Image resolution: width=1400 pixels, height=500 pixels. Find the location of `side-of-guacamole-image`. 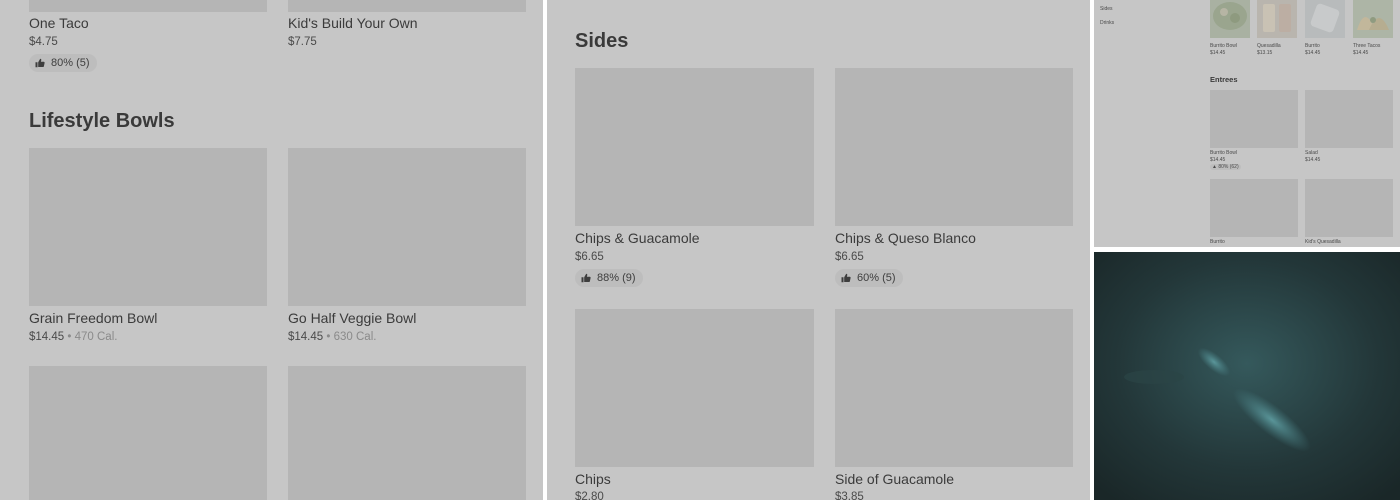

side-of-guacamole-image is located at coordinates (954, 388).